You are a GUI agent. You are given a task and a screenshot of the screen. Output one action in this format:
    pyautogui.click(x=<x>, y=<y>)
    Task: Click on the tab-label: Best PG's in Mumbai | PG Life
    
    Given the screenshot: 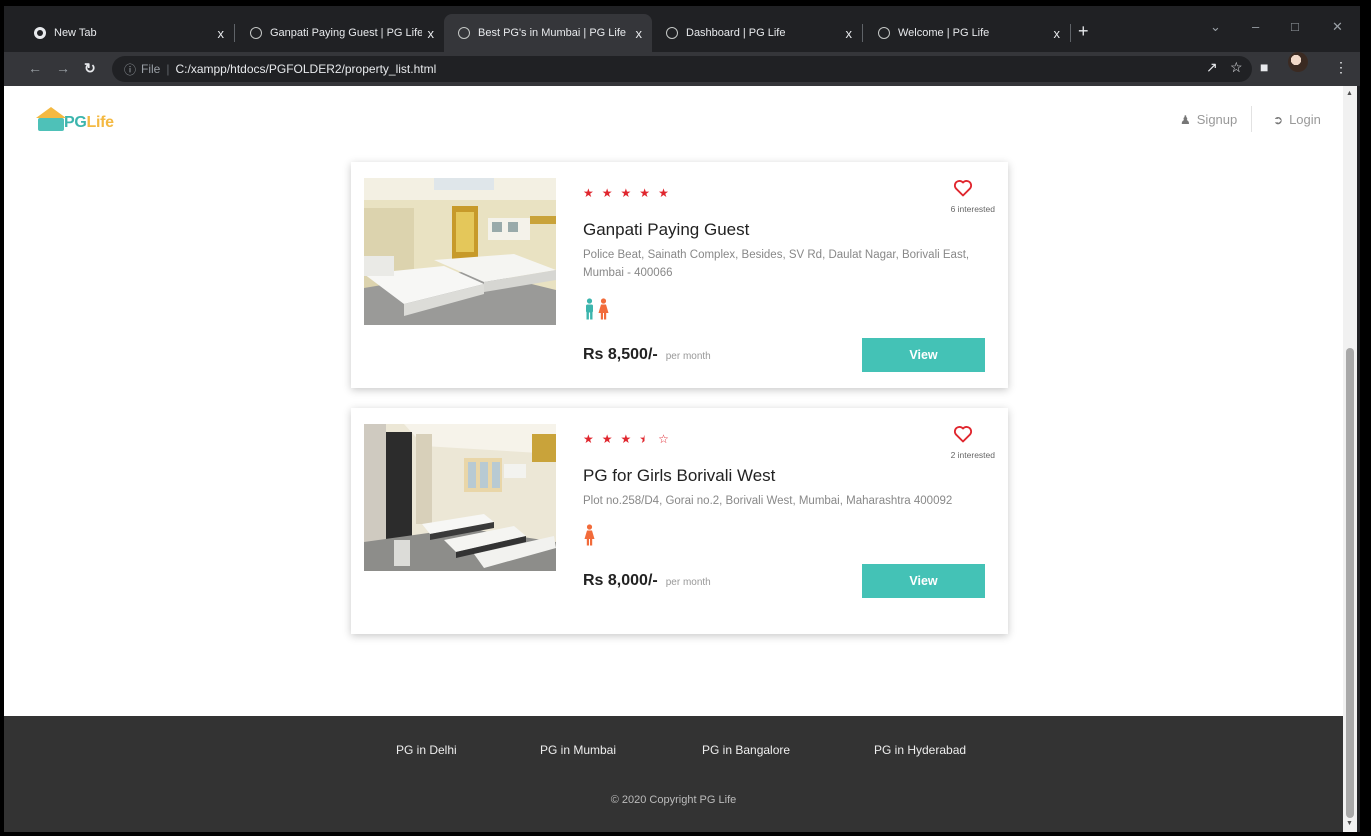 What is the action you would take?
    pyautogui.click(x=552, y=33)
    